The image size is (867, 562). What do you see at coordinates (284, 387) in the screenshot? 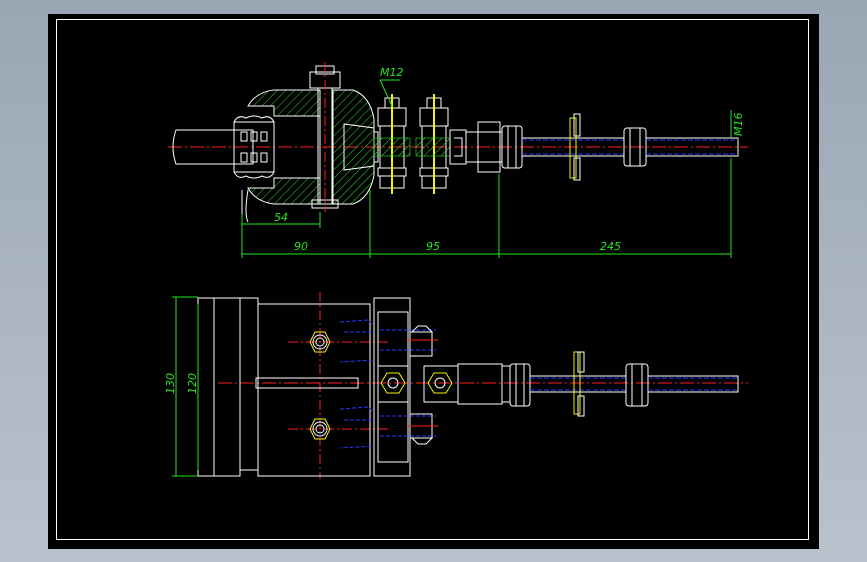
I see `clamp-block` at bounding box center [284, 387].